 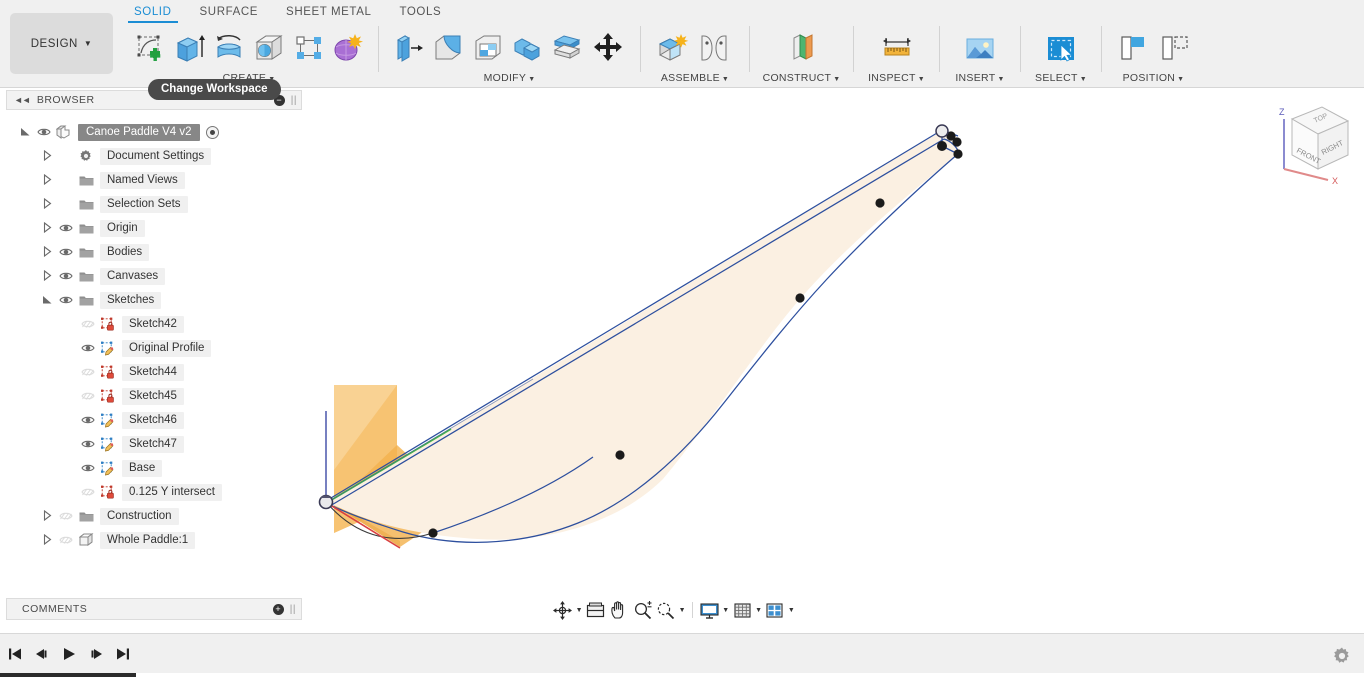 What do you see at coordinates (567, 48) in the screenshot?
I see `offset-face-icon` at bounding box center [567, 48].